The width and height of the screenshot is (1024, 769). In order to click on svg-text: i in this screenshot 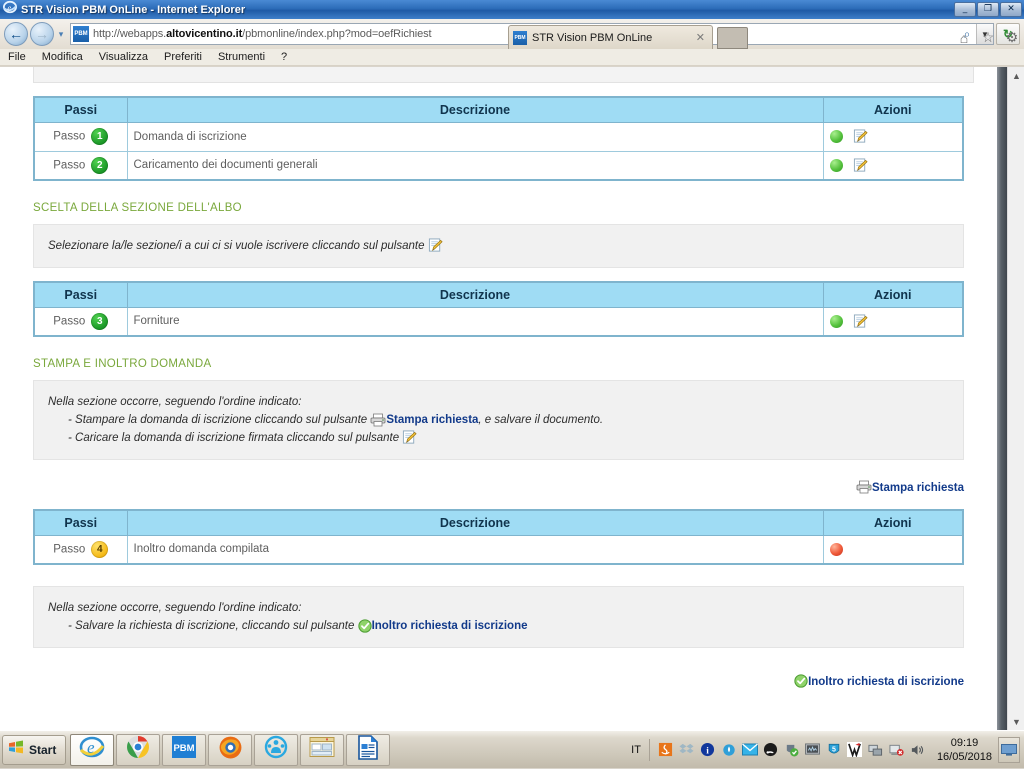, I will do `click(708, 751)`.